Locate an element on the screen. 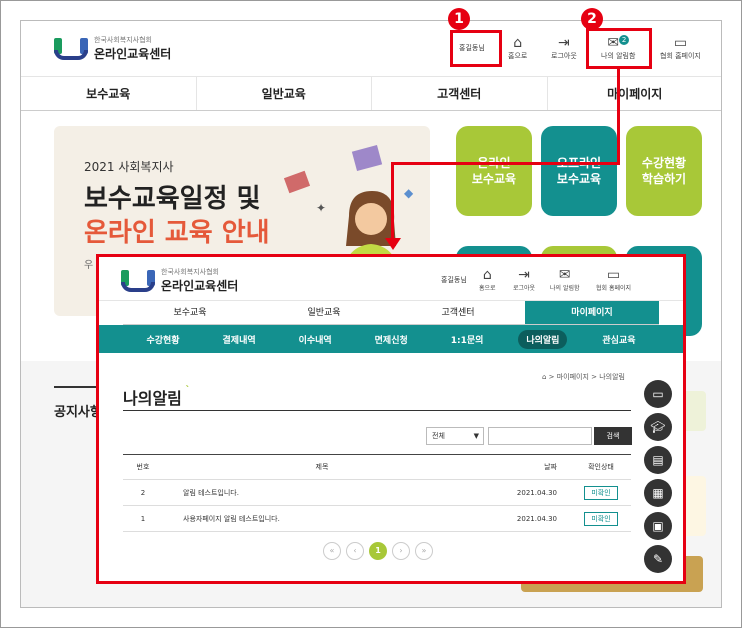 The height and width of the screenshot is (628, 742). callout-number-1: 1 is located at coordinates (459, 19).